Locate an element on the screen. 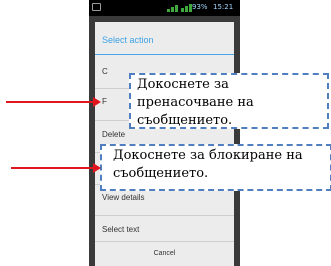 The width and height of the screenshot is (331, 266). menu-item-view-details: View details is located at coordinates (164, 203).